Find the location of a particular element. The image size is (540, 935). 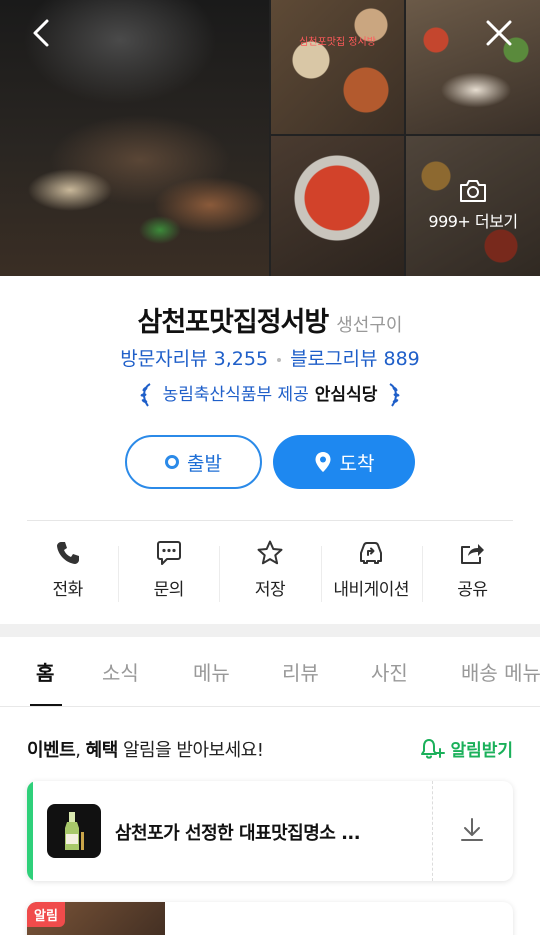

notification-text: 이벤트, 혜택 알림을 받아보세요! is located at coordinates (145, 750).